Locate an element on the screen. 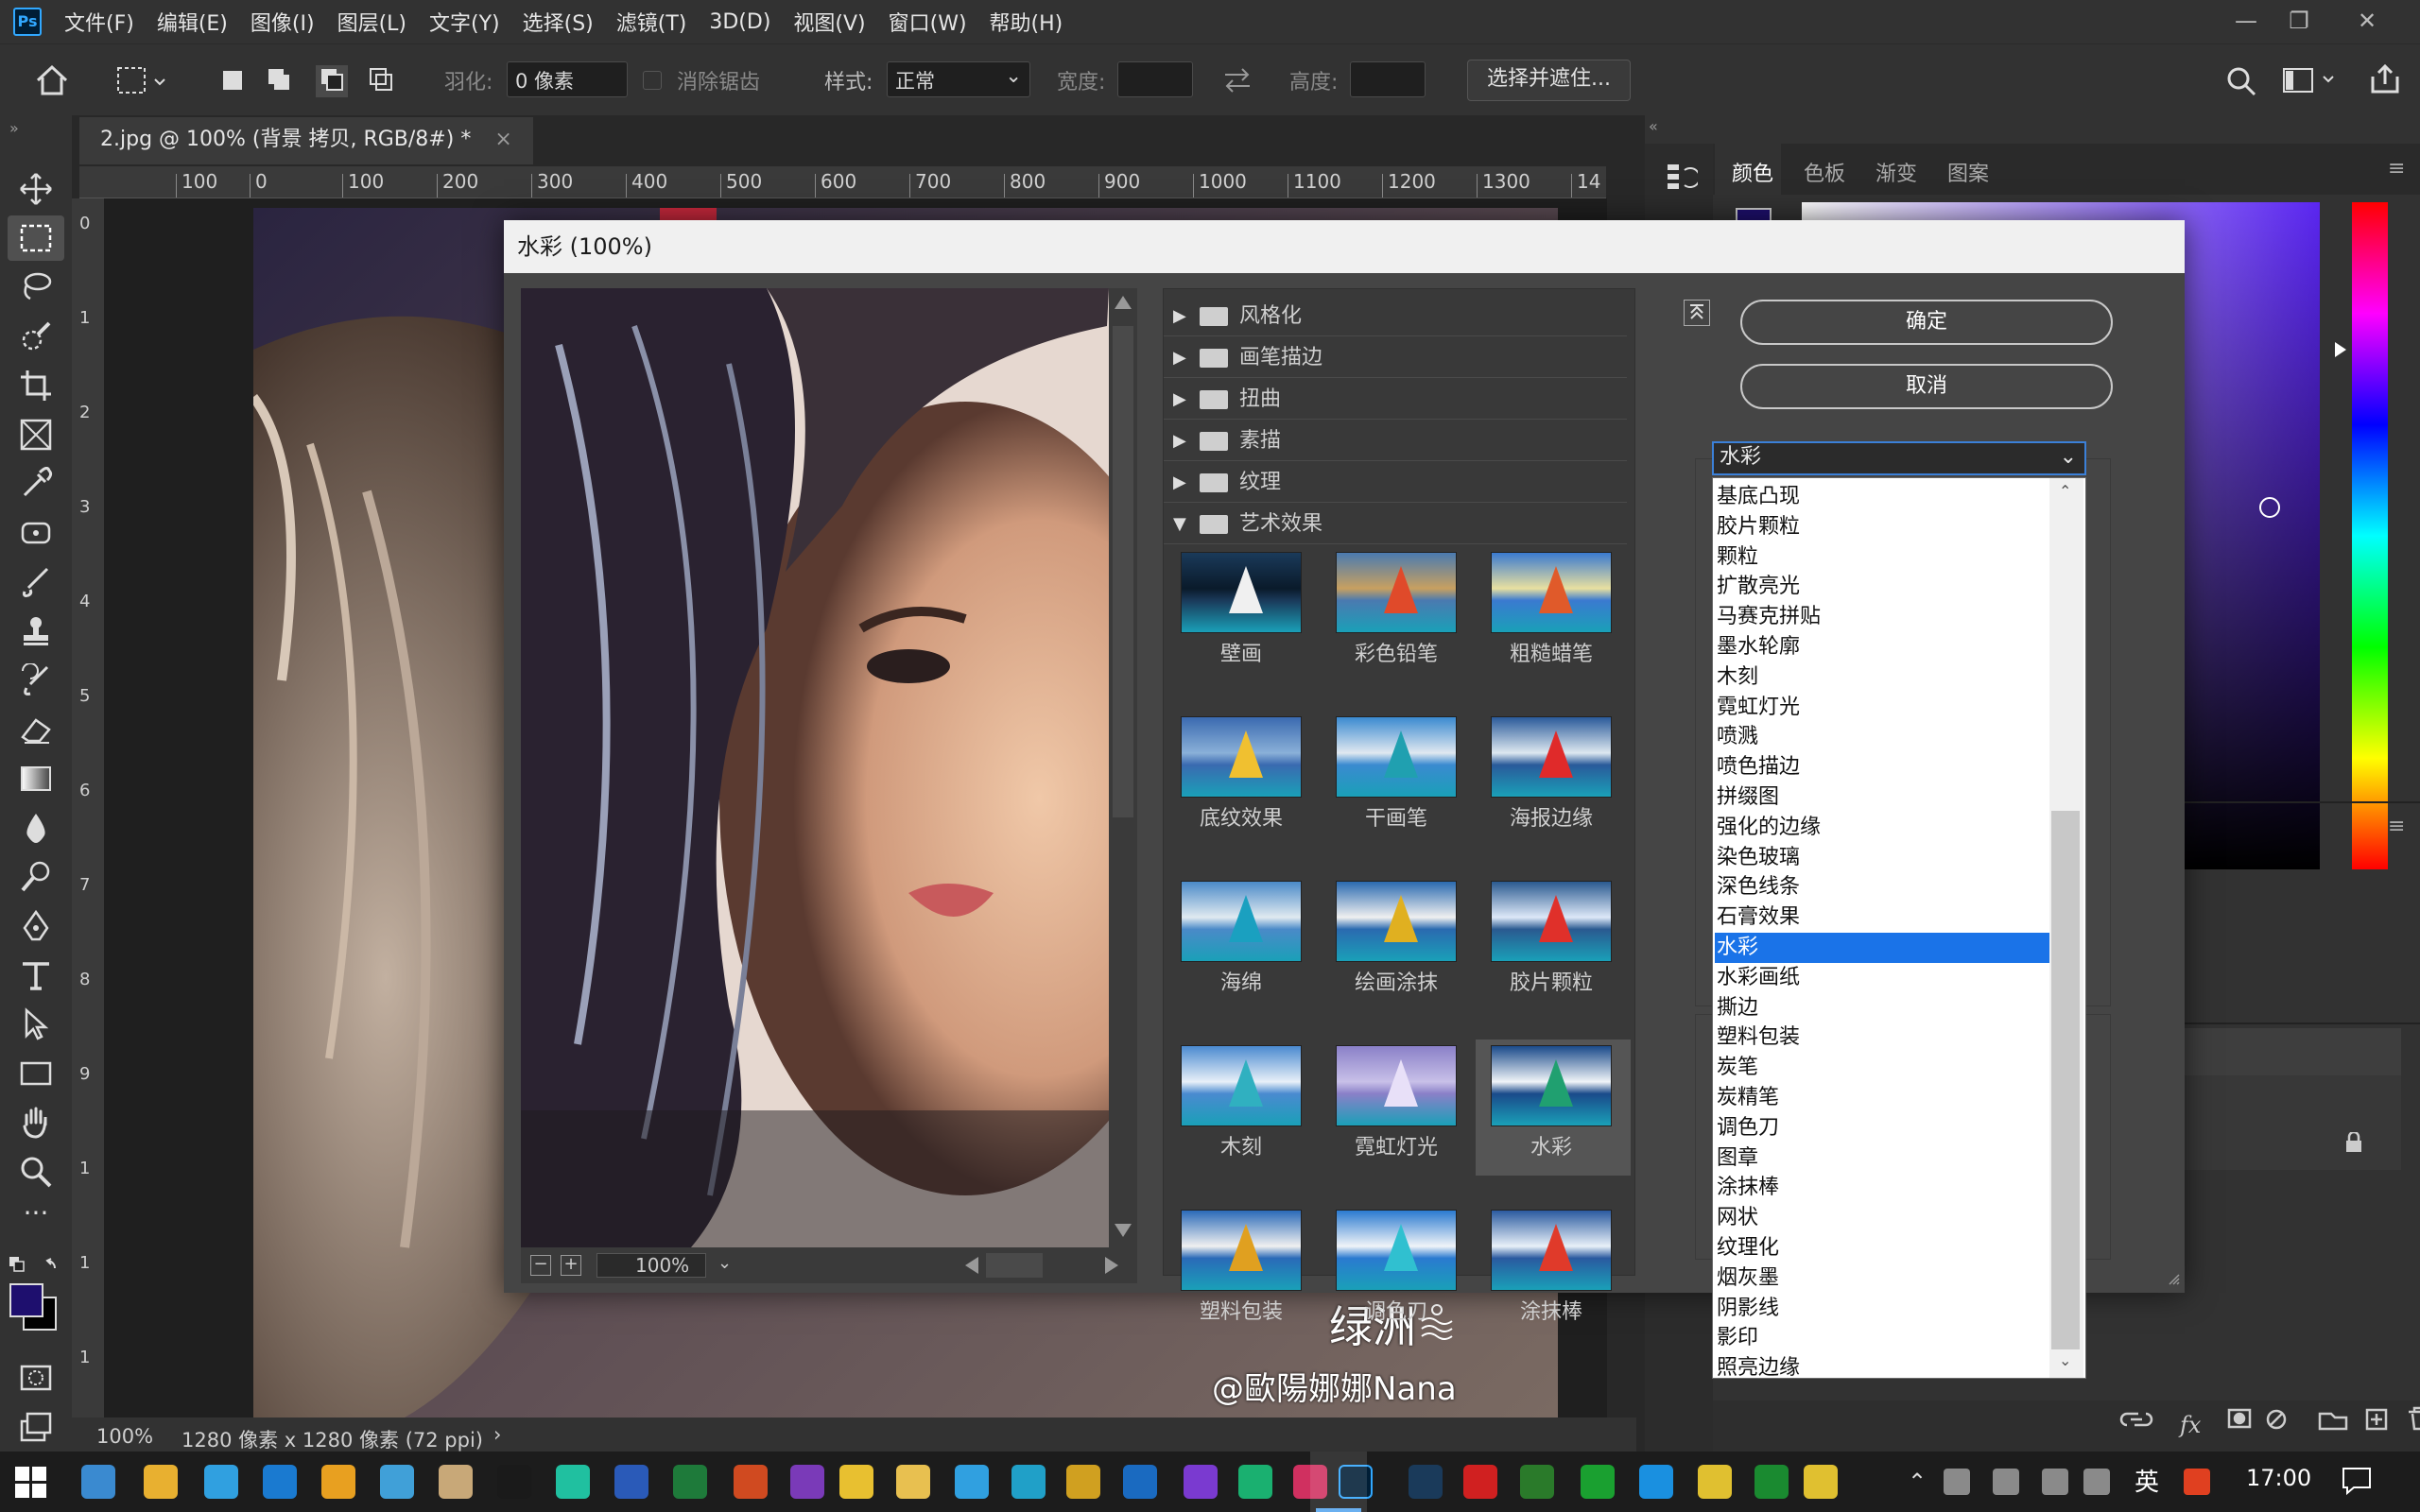 The height and width of the screenshot is (1512, 2420). remote-desktop-icon is located at coordinates (161, 1482).